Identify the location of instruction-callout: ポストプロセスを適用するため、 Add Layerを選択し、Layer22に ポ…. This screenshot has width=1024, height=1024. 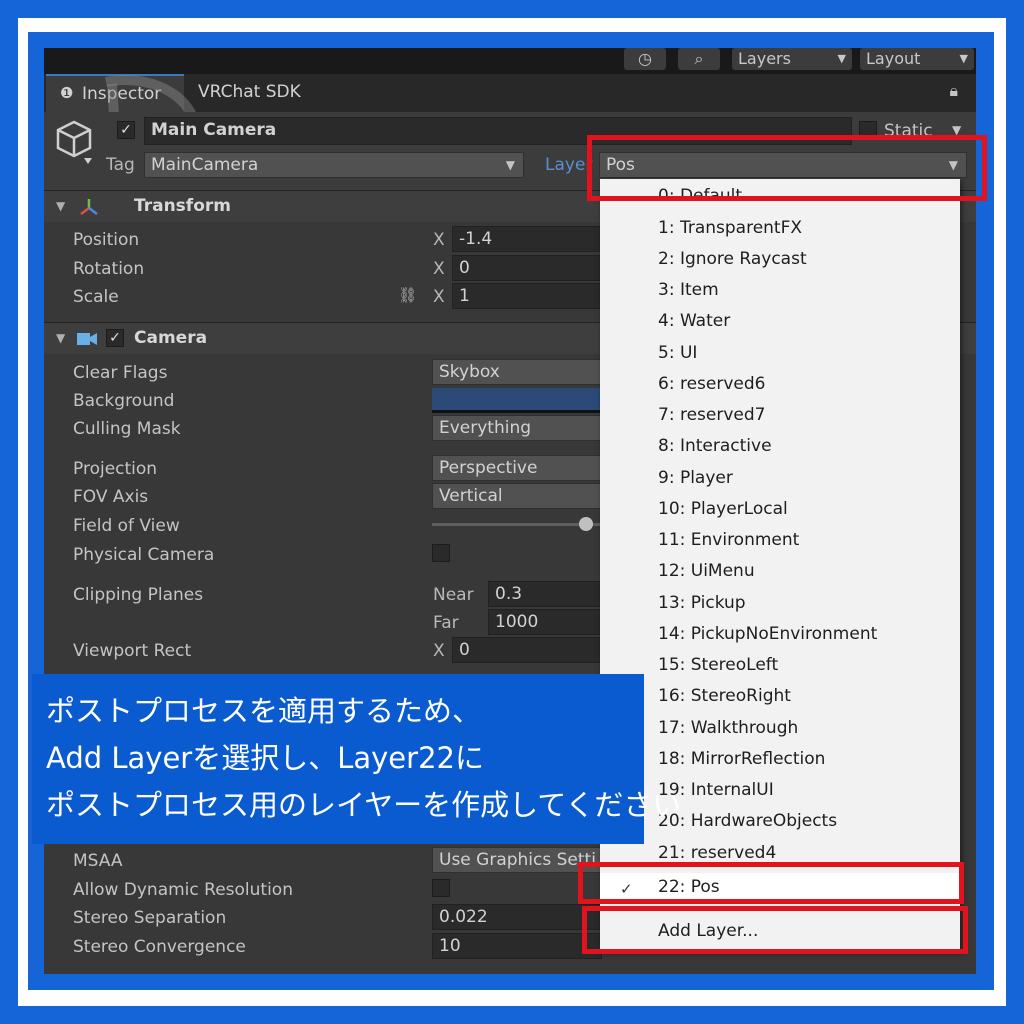
(357, 759).